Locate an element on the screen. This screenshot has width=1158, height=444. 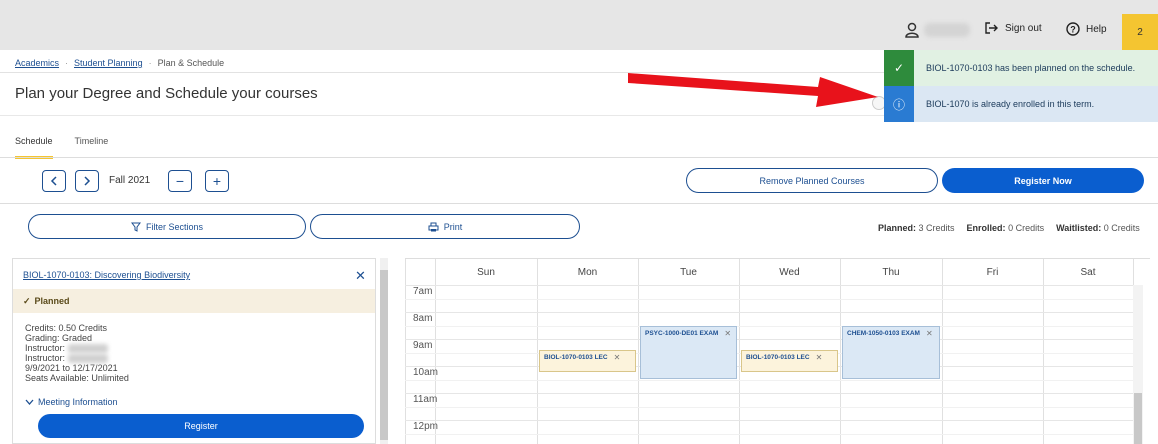
remove-planned-courses-button: Remove Planned Courses is located at coordinates (812, 180).